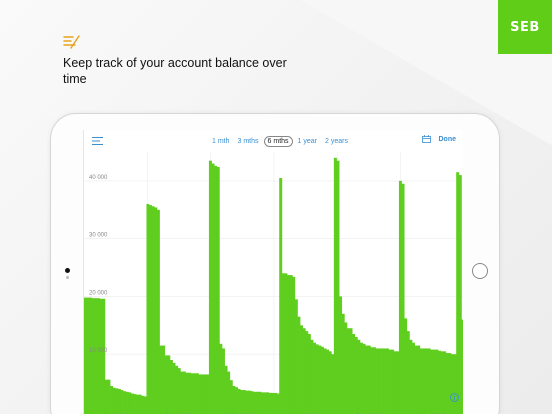  I want to click on sensor, so click(67, 277).